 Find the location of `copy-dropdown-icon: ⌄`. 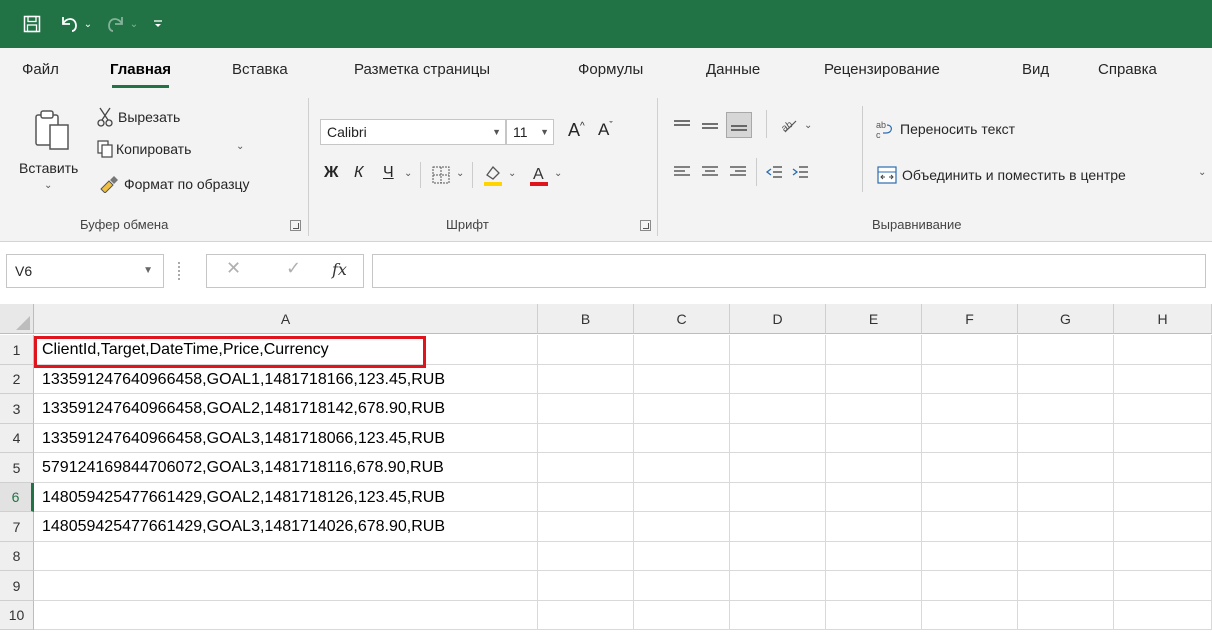

copy-dropdown-icon: ⌄ is located at coordinates (240, 146).